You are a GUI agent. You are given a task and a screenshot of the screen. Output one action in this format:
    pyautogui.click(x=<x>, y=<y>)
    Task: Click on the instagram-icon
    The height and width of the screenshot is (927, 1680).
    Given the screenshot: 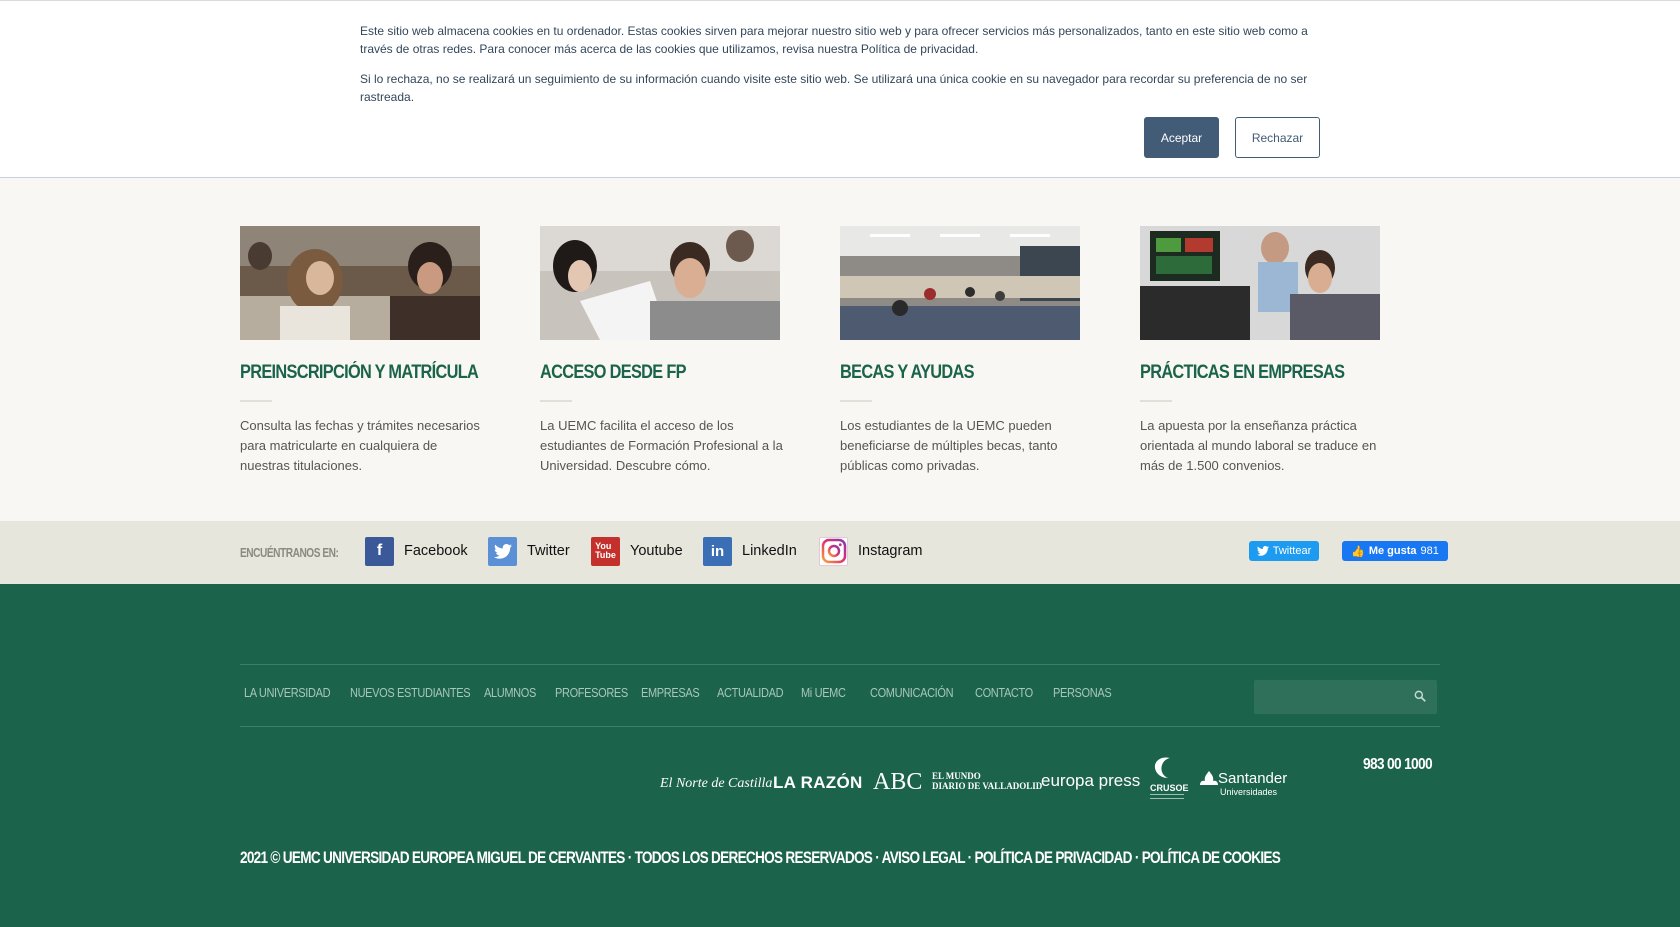 What is the action you would take?
    pyautogui.click(x=833, y=551)
    